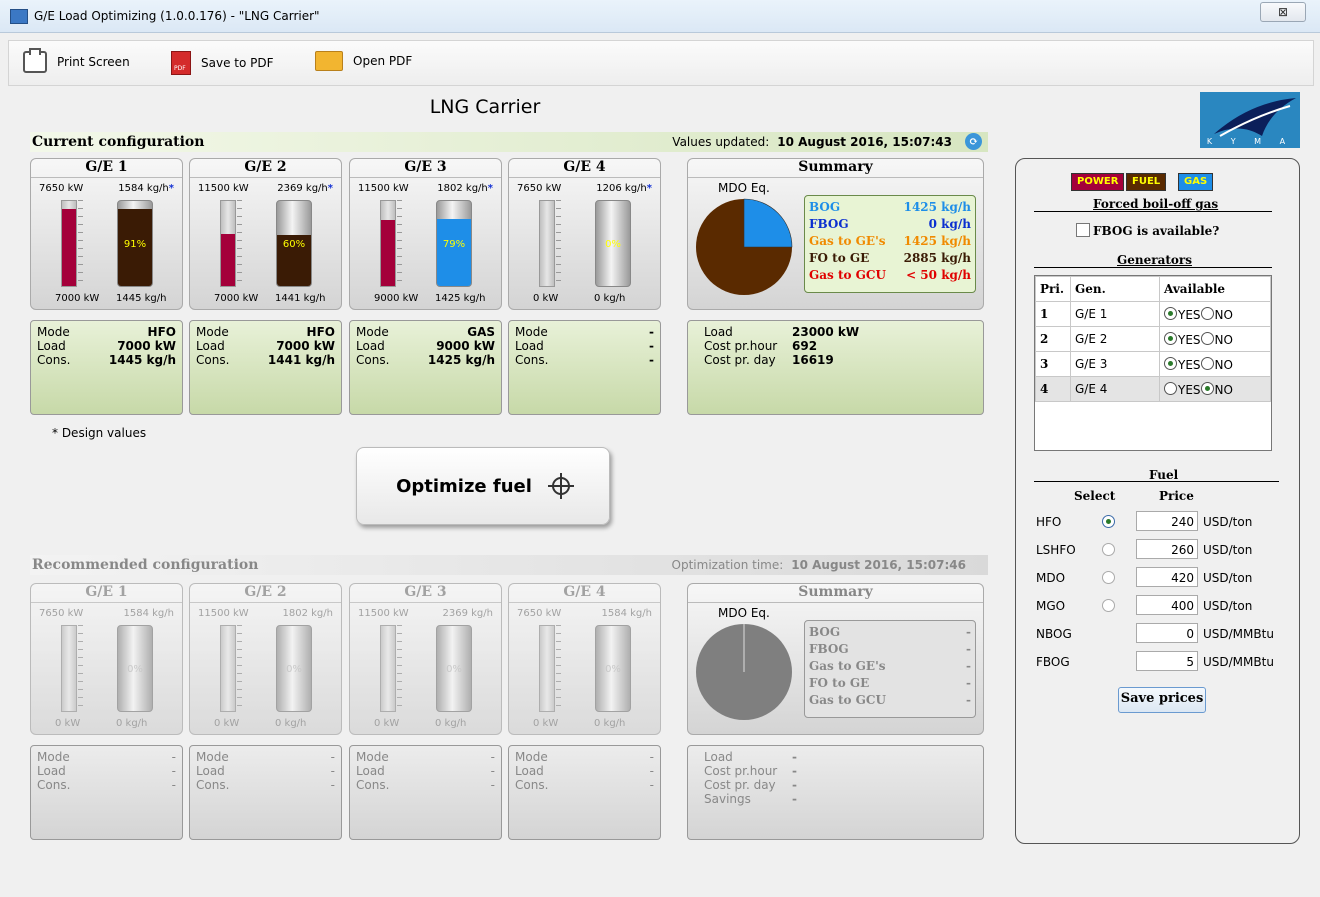  I want to click on no-label: NO, so click(1223, 389).